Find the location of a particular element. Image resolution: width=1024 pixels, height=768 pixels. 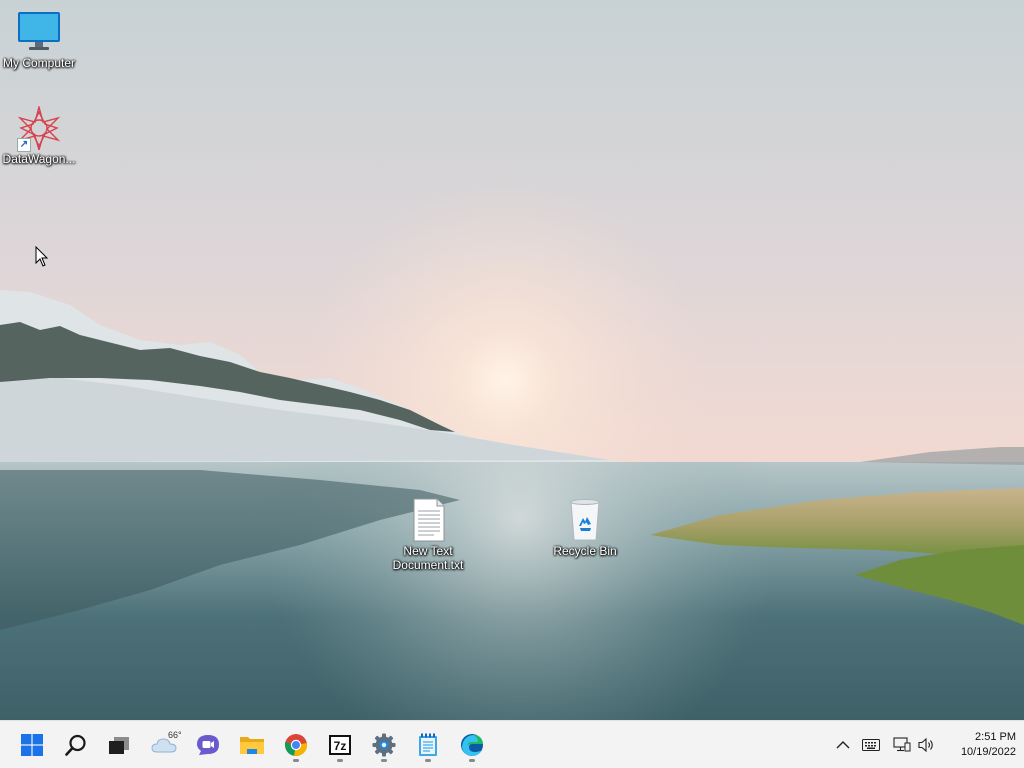

7zip-label: 7z is located at coordinates (340, 746).